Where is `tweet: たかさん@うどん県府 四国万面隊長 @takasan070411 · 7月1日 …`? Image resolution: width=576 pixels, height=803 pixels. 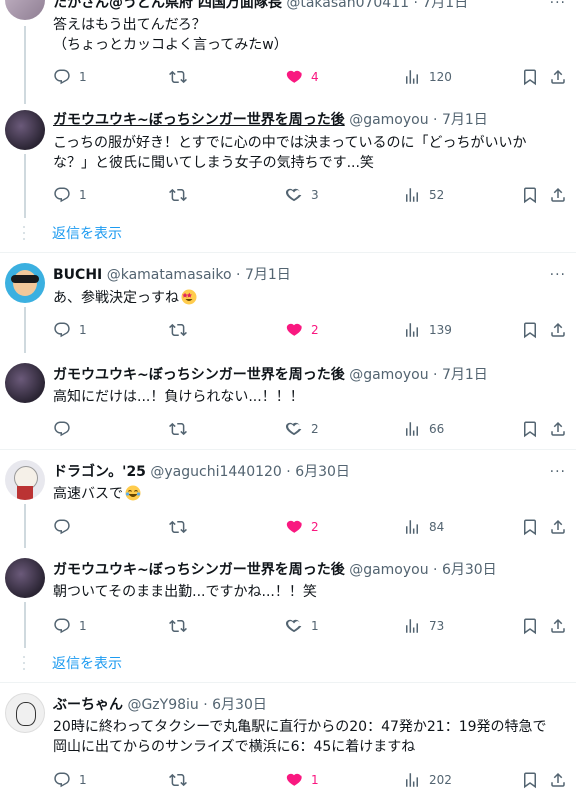 tweet: たかさん@うどん県府 四国万面隊長 @takasan070411 · 7月1日 … is located at coordinates (288, 52).